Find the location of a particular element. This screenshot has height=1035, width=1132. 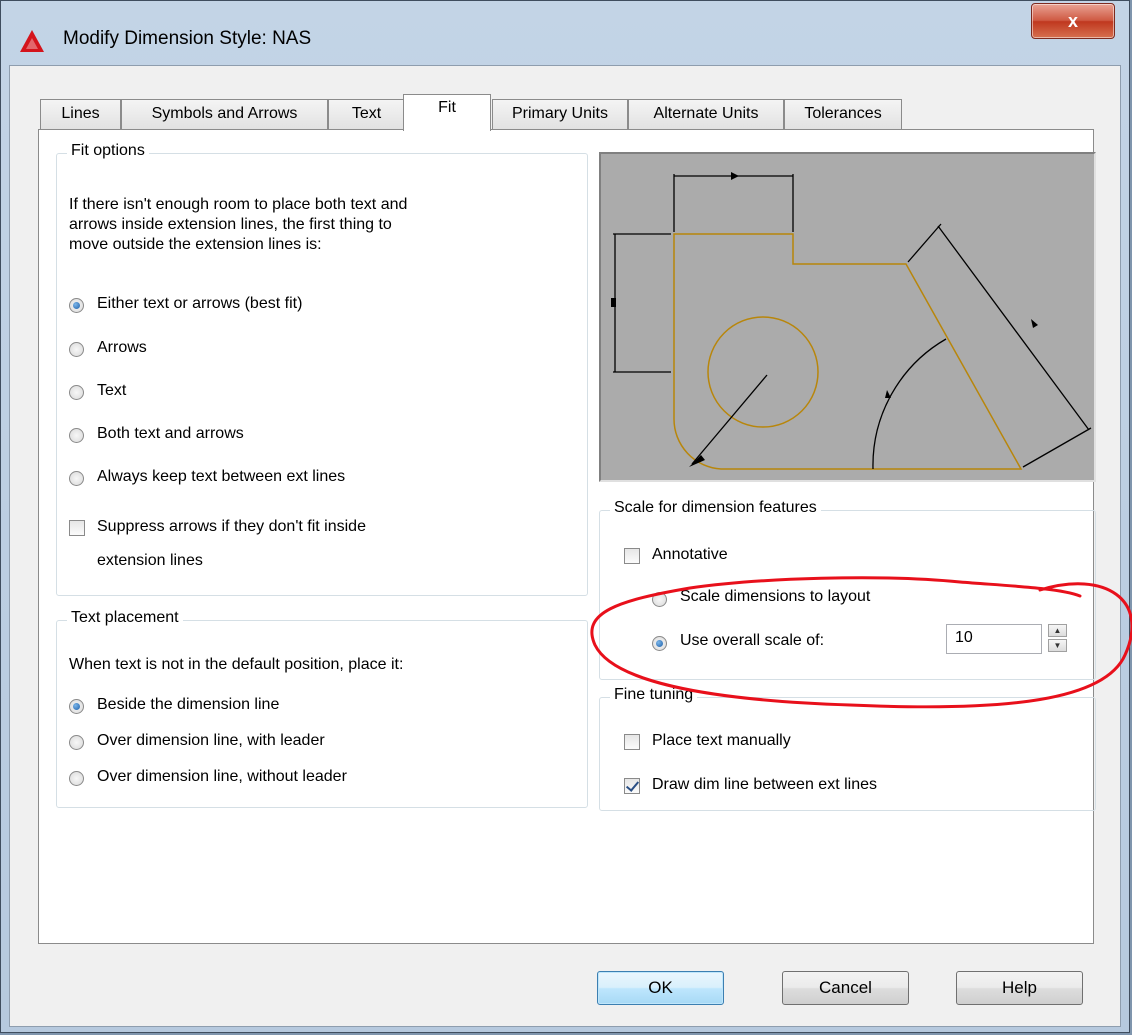

label-annotative: Annotative is located at coordinates (690, 554).